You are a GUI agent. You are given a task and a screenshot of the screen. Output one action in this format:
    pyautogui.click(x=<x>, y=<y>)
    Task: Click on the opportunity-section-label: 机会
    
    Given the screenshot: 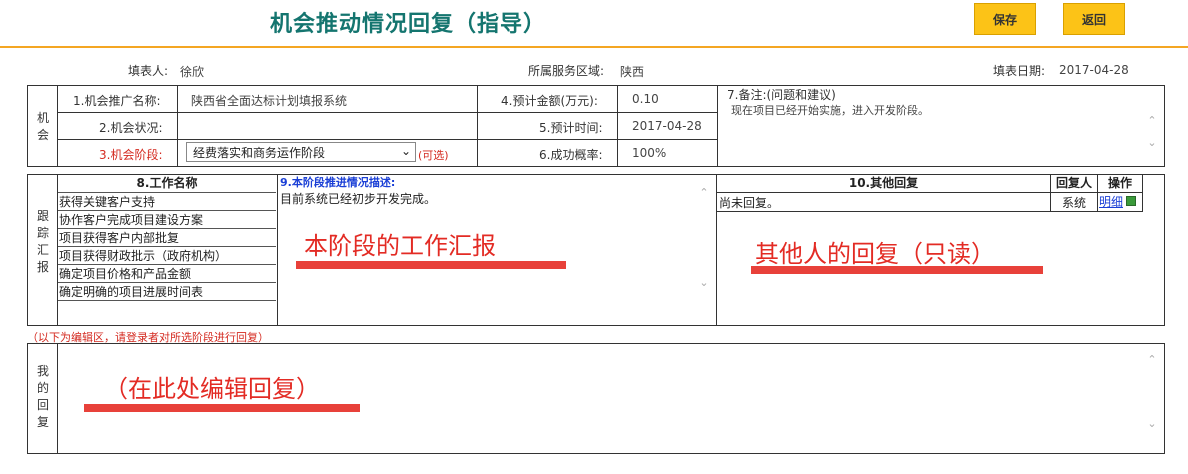 What is the action you would take?
    pyautogui.click(x=42, y=126)
    